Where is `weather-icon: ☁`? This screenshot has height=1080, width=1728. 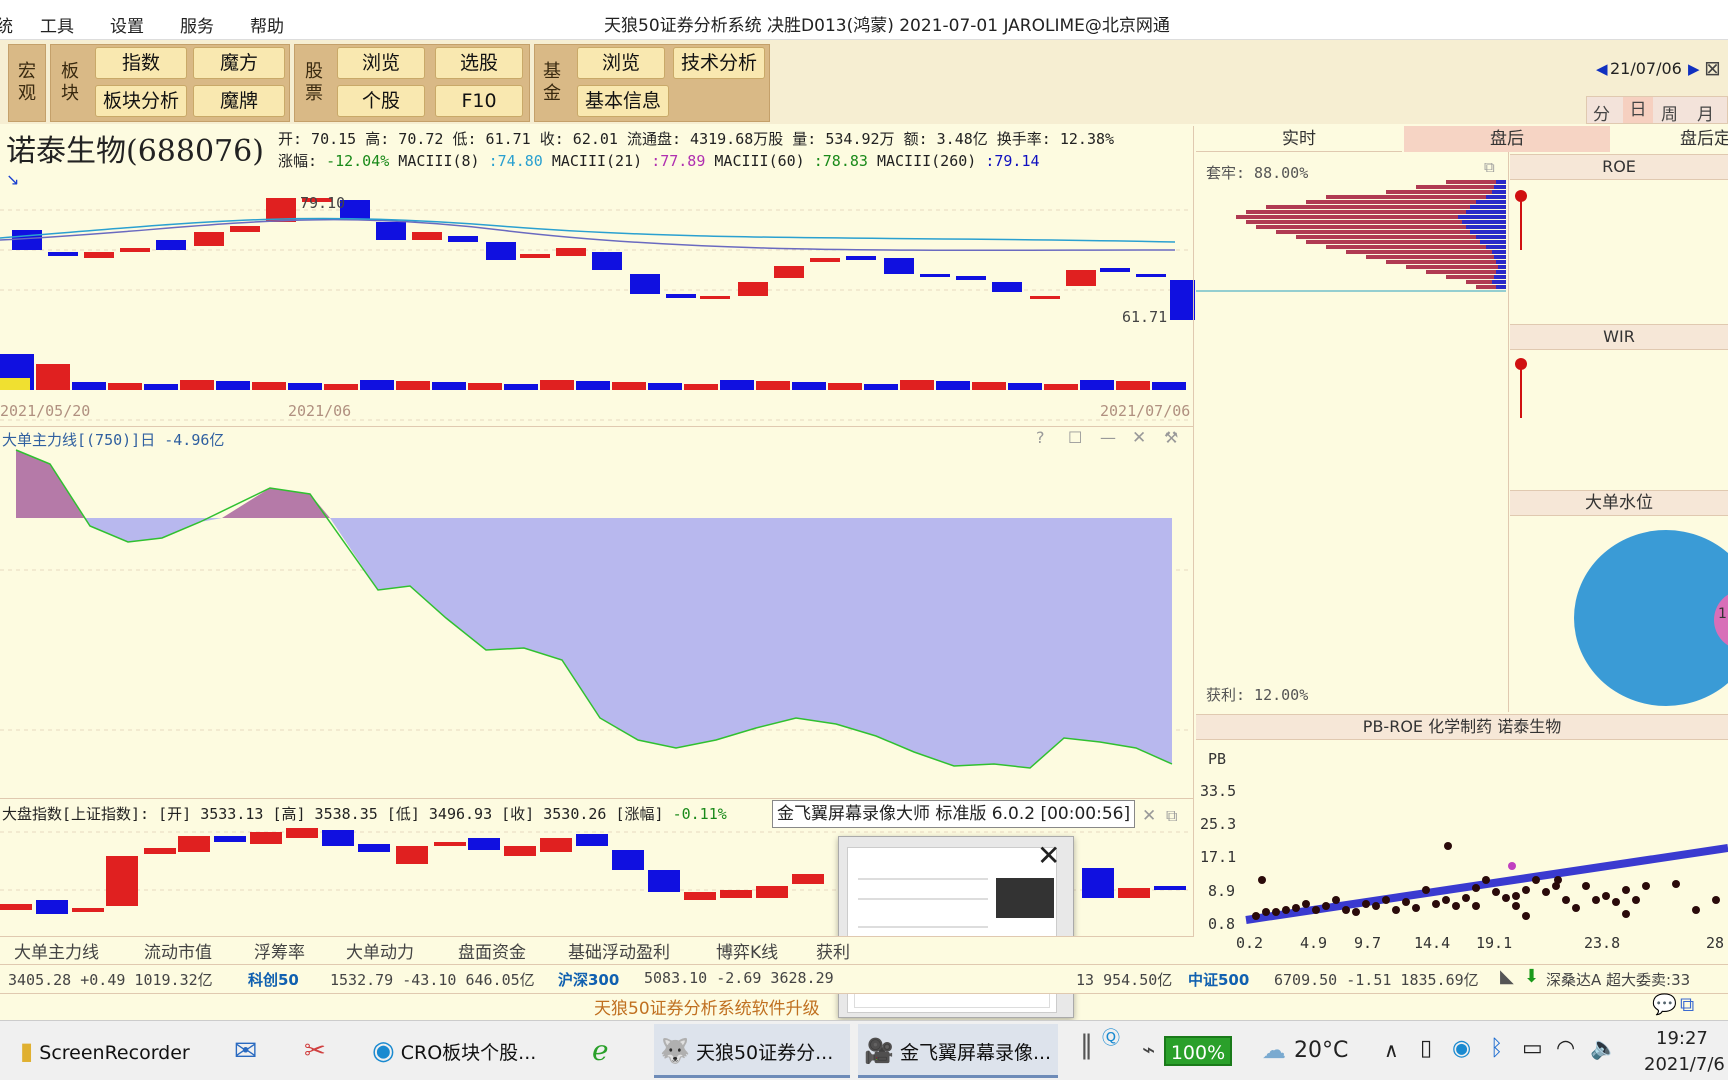
weather-icon: ☁ is located at coordinates (1274, 1050).